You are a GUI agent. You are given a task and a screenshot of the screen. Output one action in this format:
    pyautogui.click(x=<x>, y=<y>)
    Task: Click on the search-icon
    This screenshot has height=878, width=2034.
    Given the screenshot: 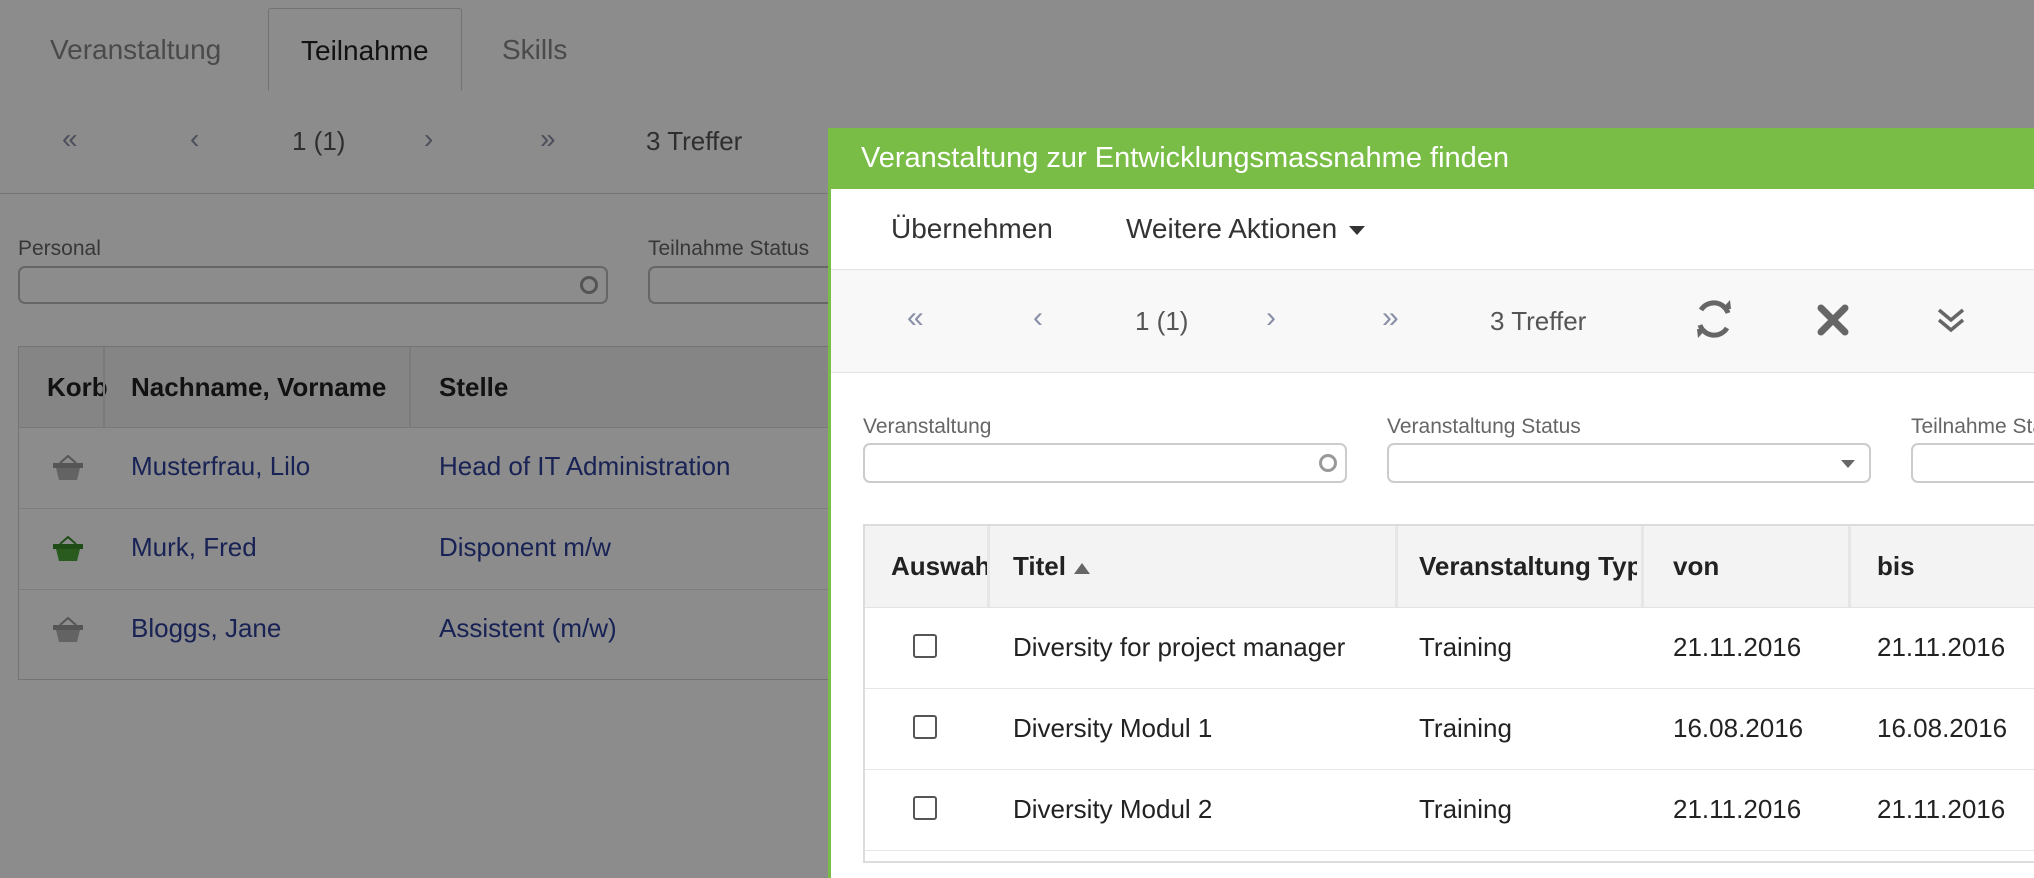 What is the action you would take?
    pyautogui.click(x=1328, y=463)
    